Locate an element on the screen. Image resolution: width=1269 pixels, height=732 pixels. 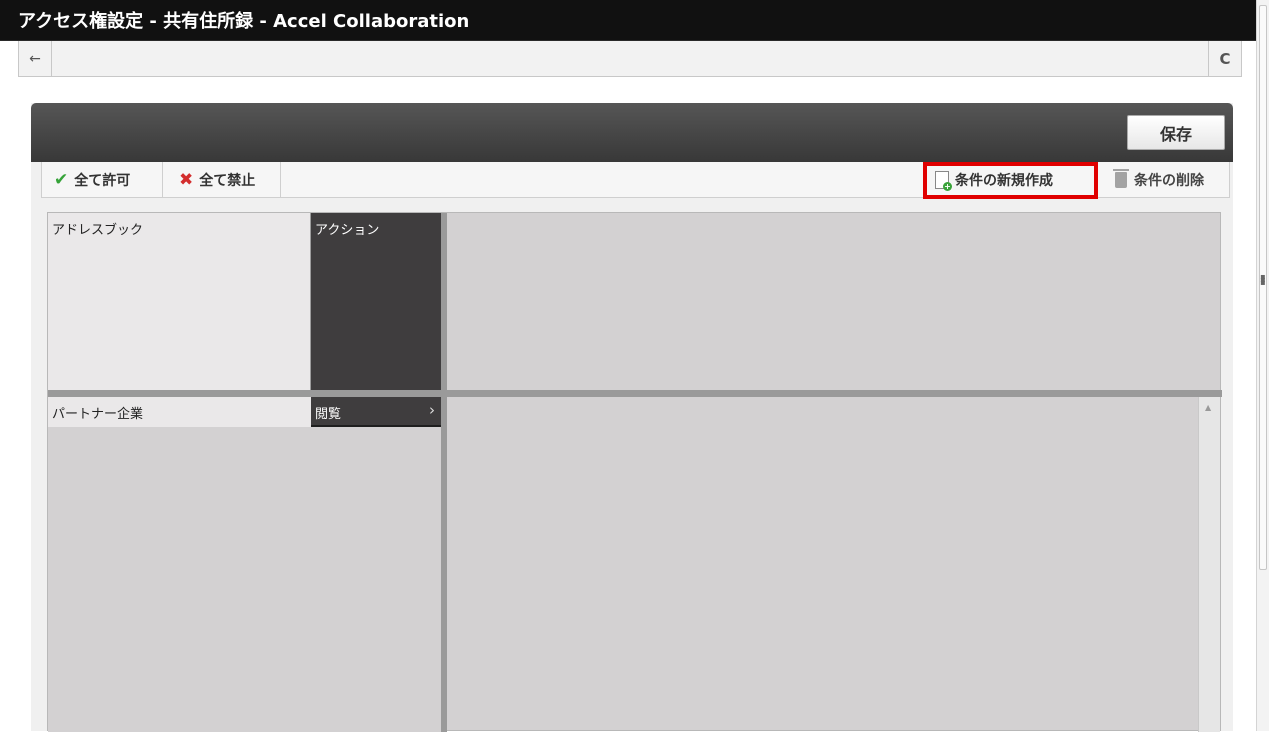
window-title-bar: アクセス権設定 - 共有住所録 - Accel Collaboration is located at coordinates (628, 20).